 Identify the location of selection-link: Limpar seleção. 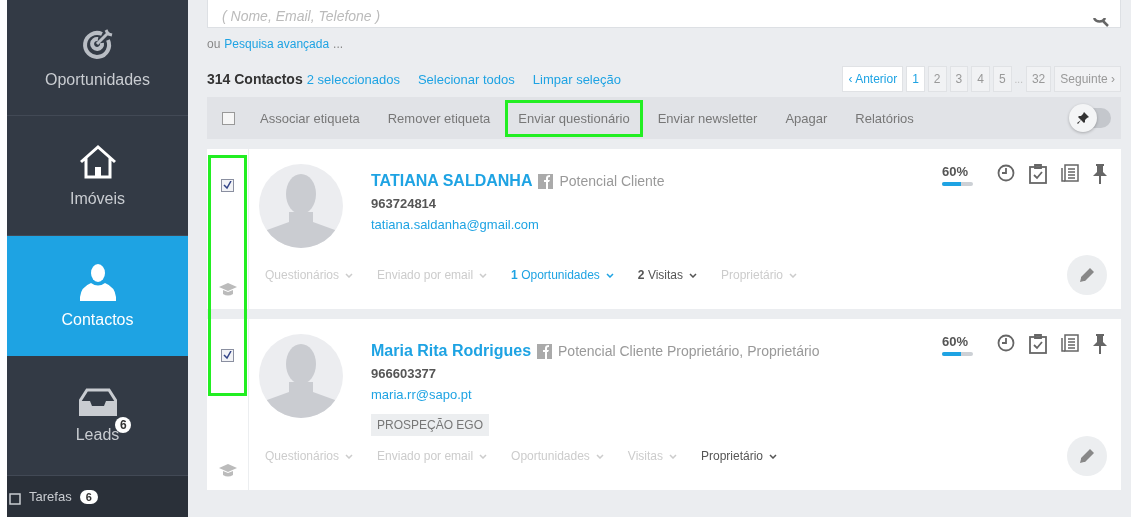
(576, 79).